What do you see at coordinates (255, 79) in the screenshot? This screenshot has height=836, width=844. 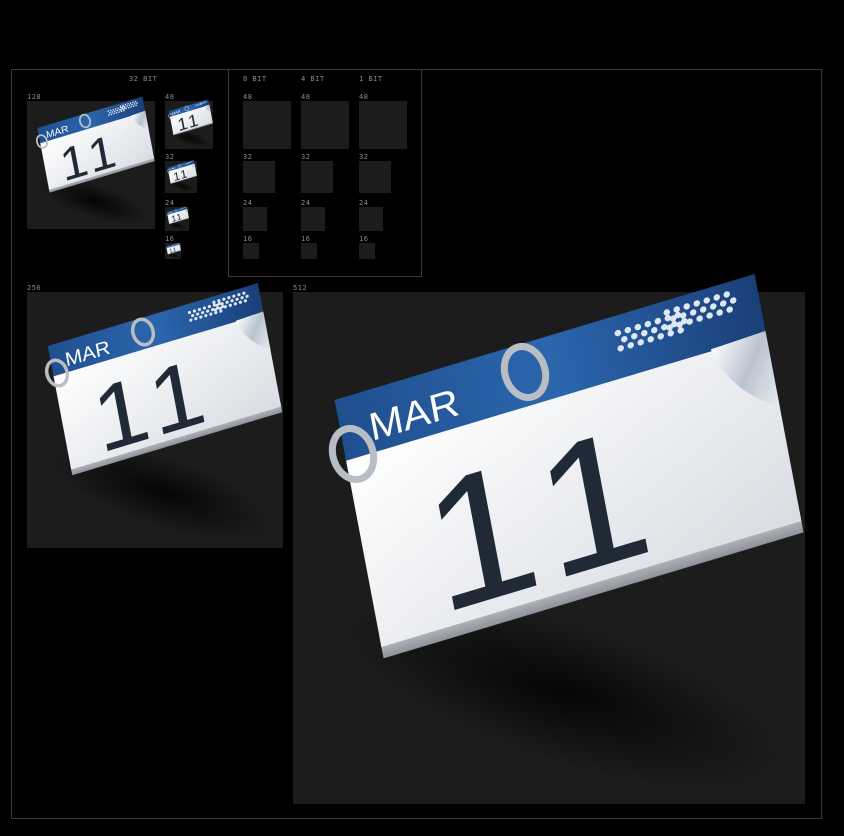 I see `header-8bit: 8 BIT` at bounding box center [255, 79].